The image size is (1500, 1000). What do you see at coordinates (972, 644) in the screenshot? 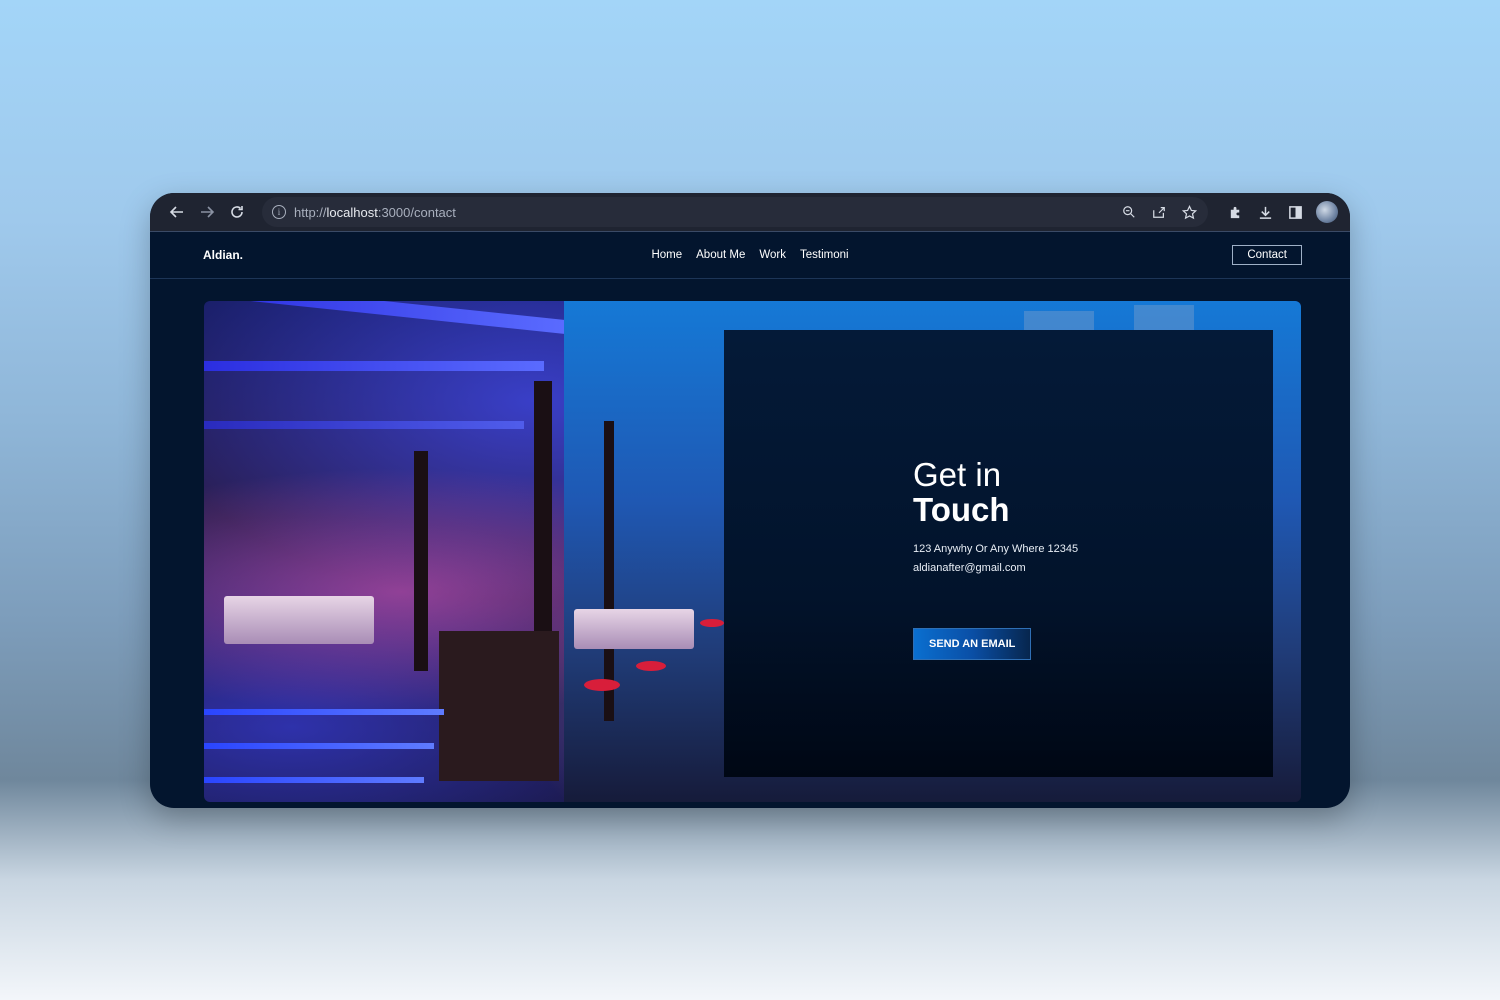
I see `send-email-button: SEND AN EMAIL` at bounding box center [972, 644].